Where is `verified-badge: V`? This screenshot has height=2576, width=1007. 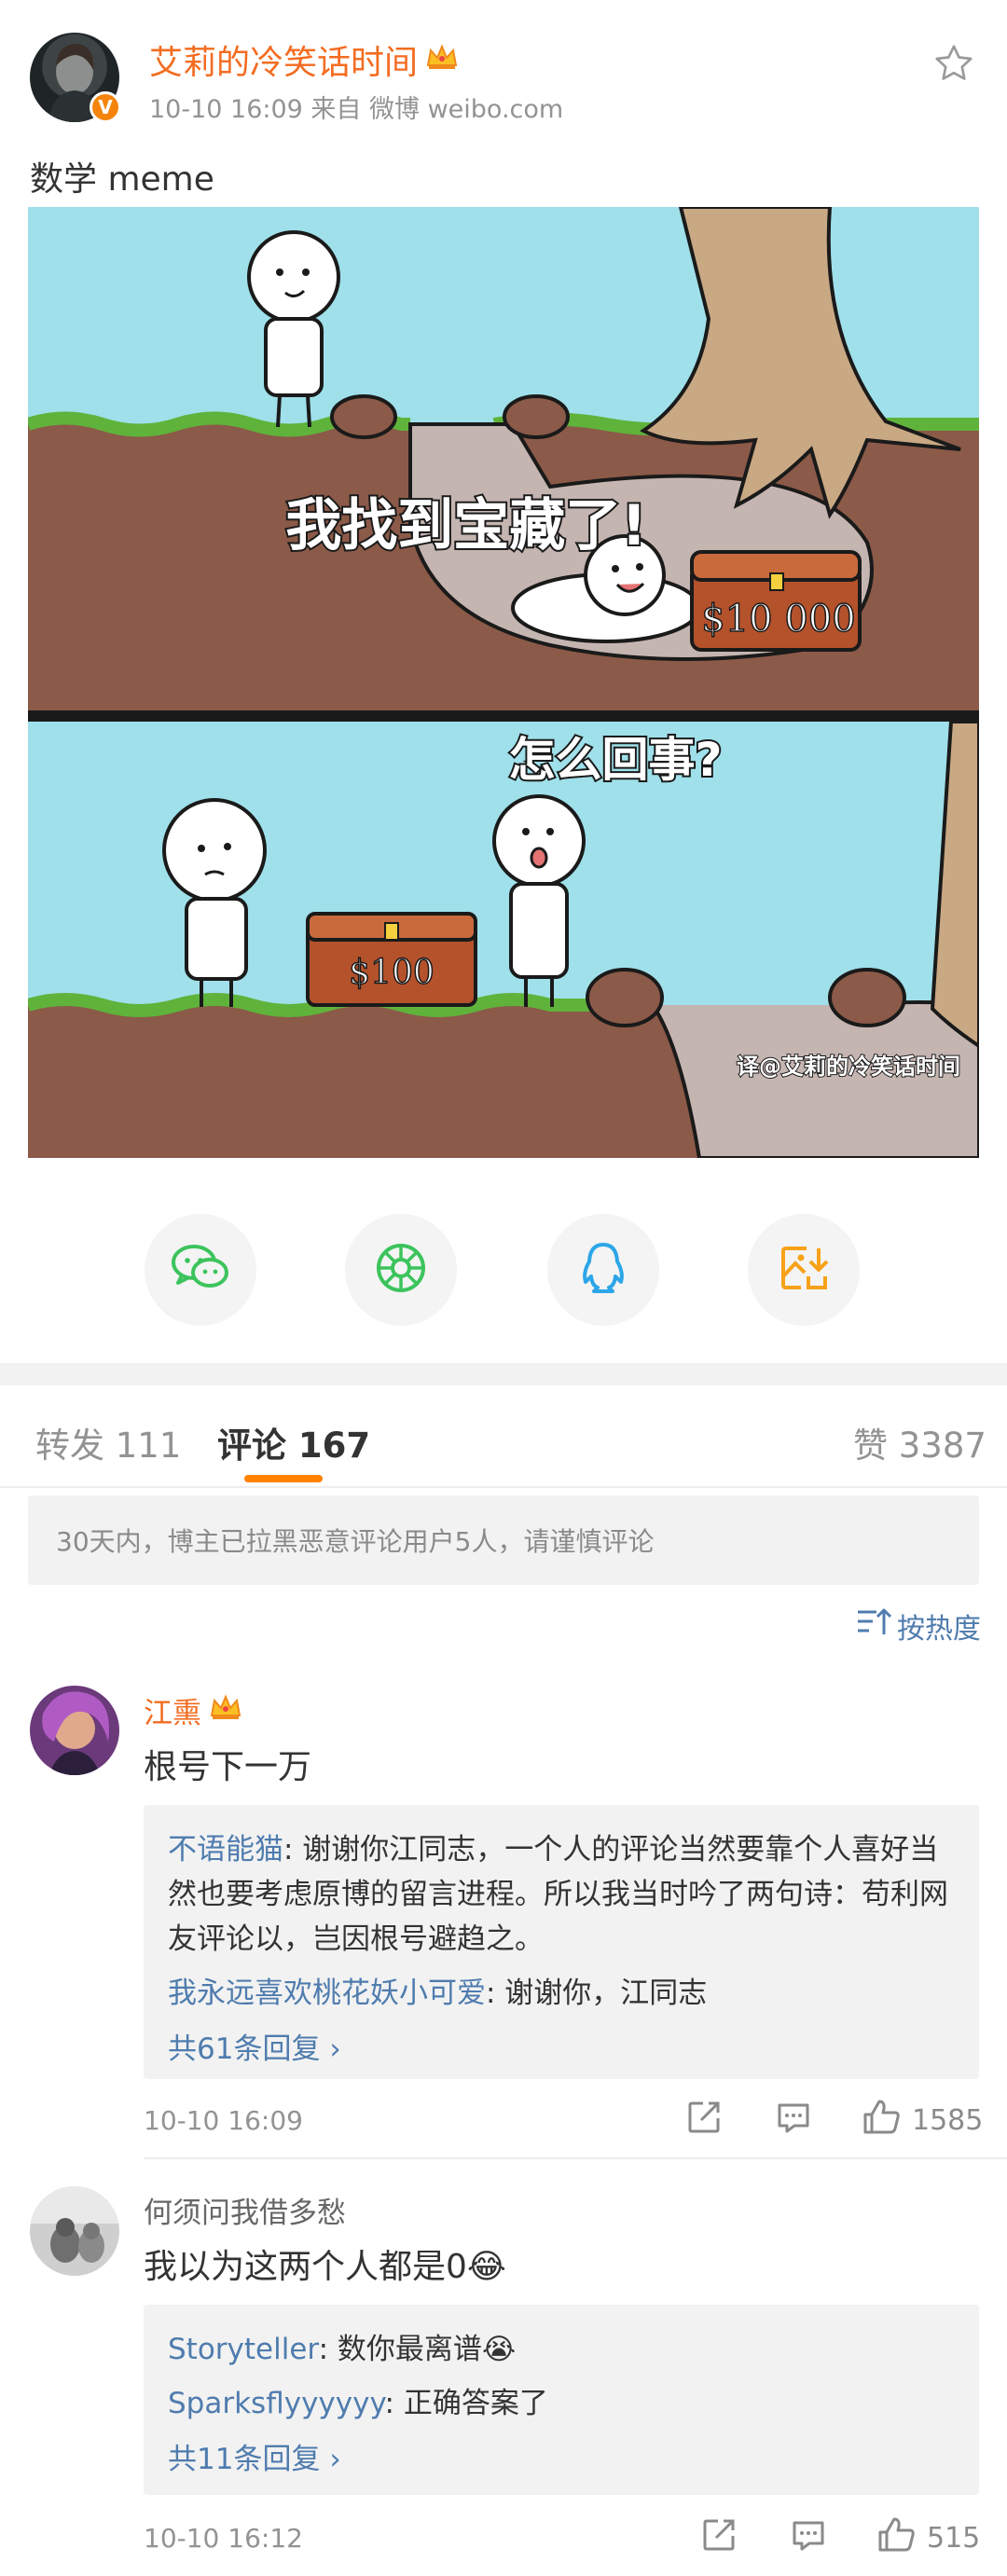 verified-badge: V is located at coordinates (105, 107).